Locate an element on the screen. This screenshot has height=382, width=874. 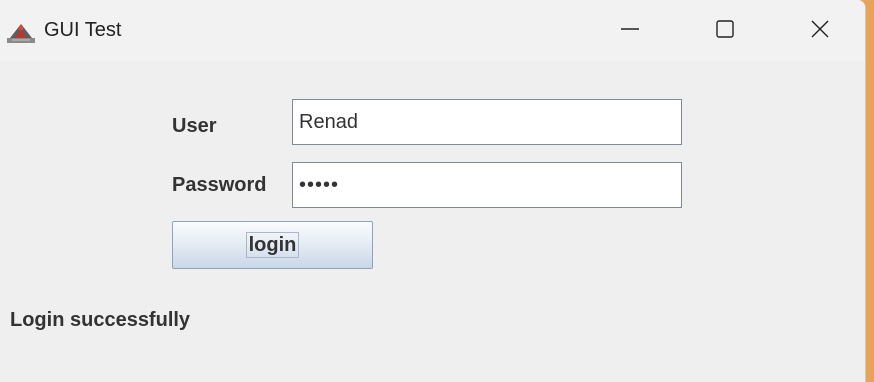
password-label: Password is located at coordinates (219, 185).